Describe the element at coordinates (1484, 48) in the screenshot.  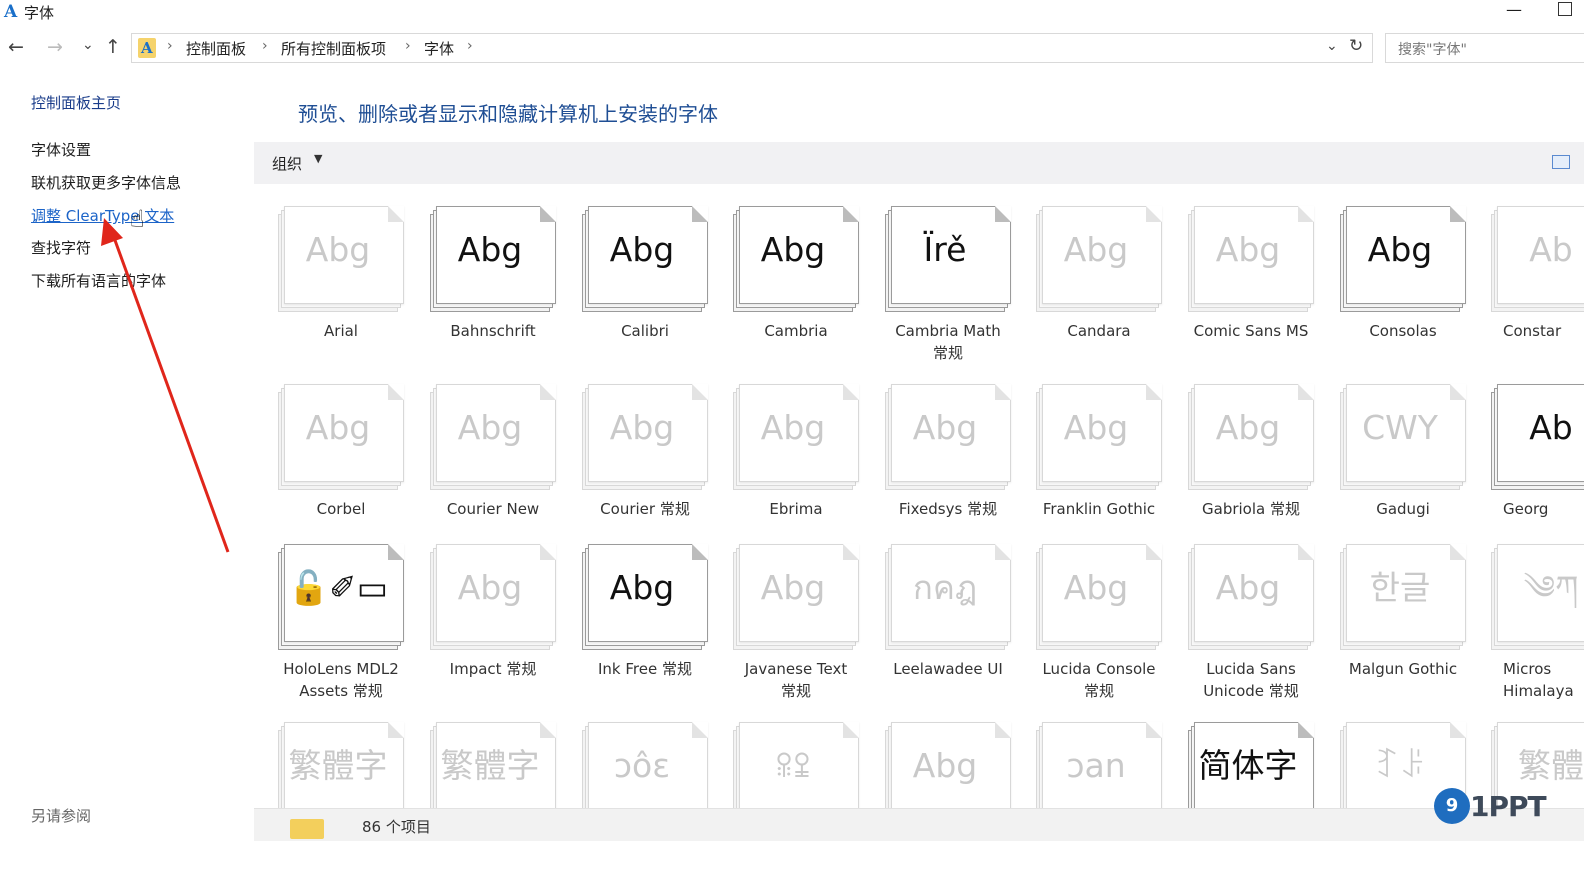
I see `search-box: 搜索"字体"` at that location.